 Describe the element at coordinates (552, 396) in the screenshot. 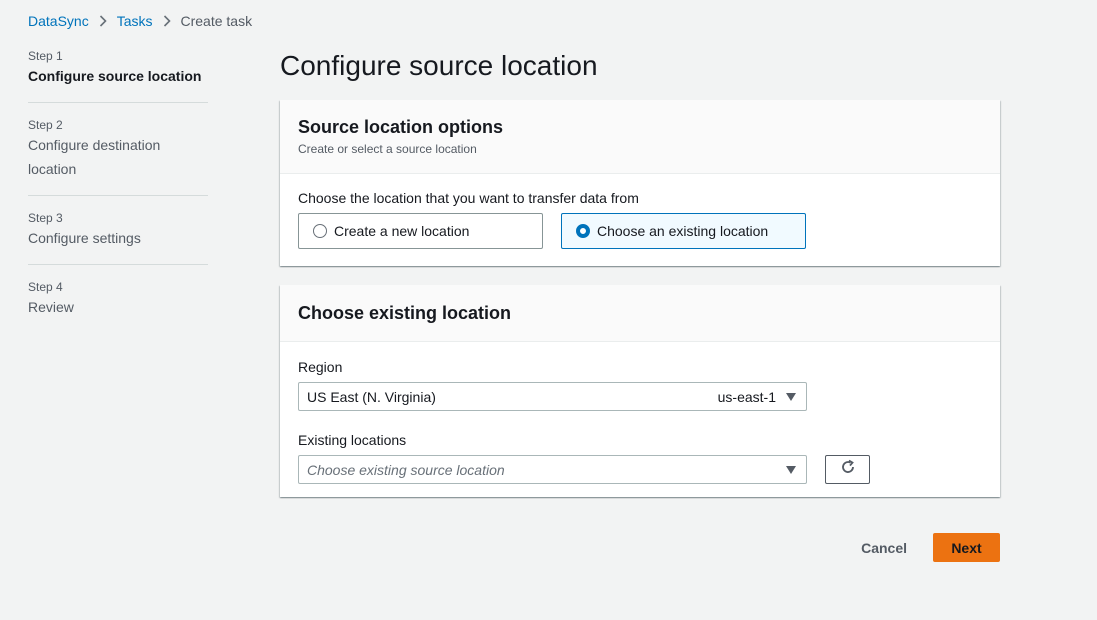

I see `region-select: US East (N. Virginia) us-east-1` at that location.